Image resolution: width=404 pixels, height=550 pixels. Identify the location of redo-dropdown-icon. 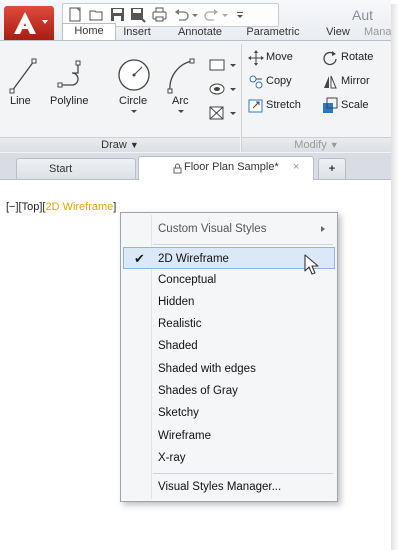
(225, 14).